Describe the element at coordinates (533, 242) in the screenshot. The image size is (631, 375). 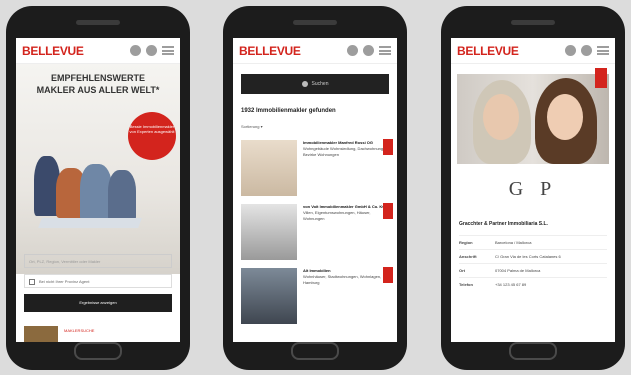
I see `table-row: Region Barcelona / Mallorca` at that location.